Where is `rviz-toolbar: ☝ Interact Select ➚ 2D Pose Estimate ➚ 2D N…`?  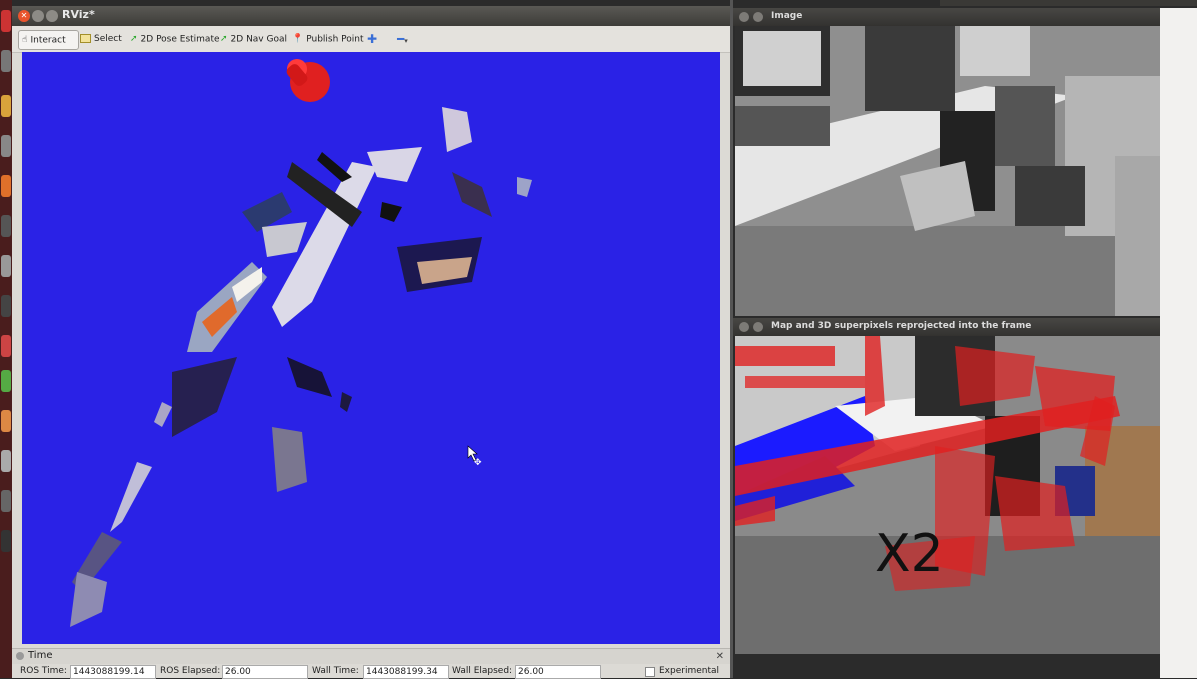
rviz-toolbar: ☝ Interact Select ➚ 2D Pose Estimate ➚ 2D N… is located at coordinates (371, 39).